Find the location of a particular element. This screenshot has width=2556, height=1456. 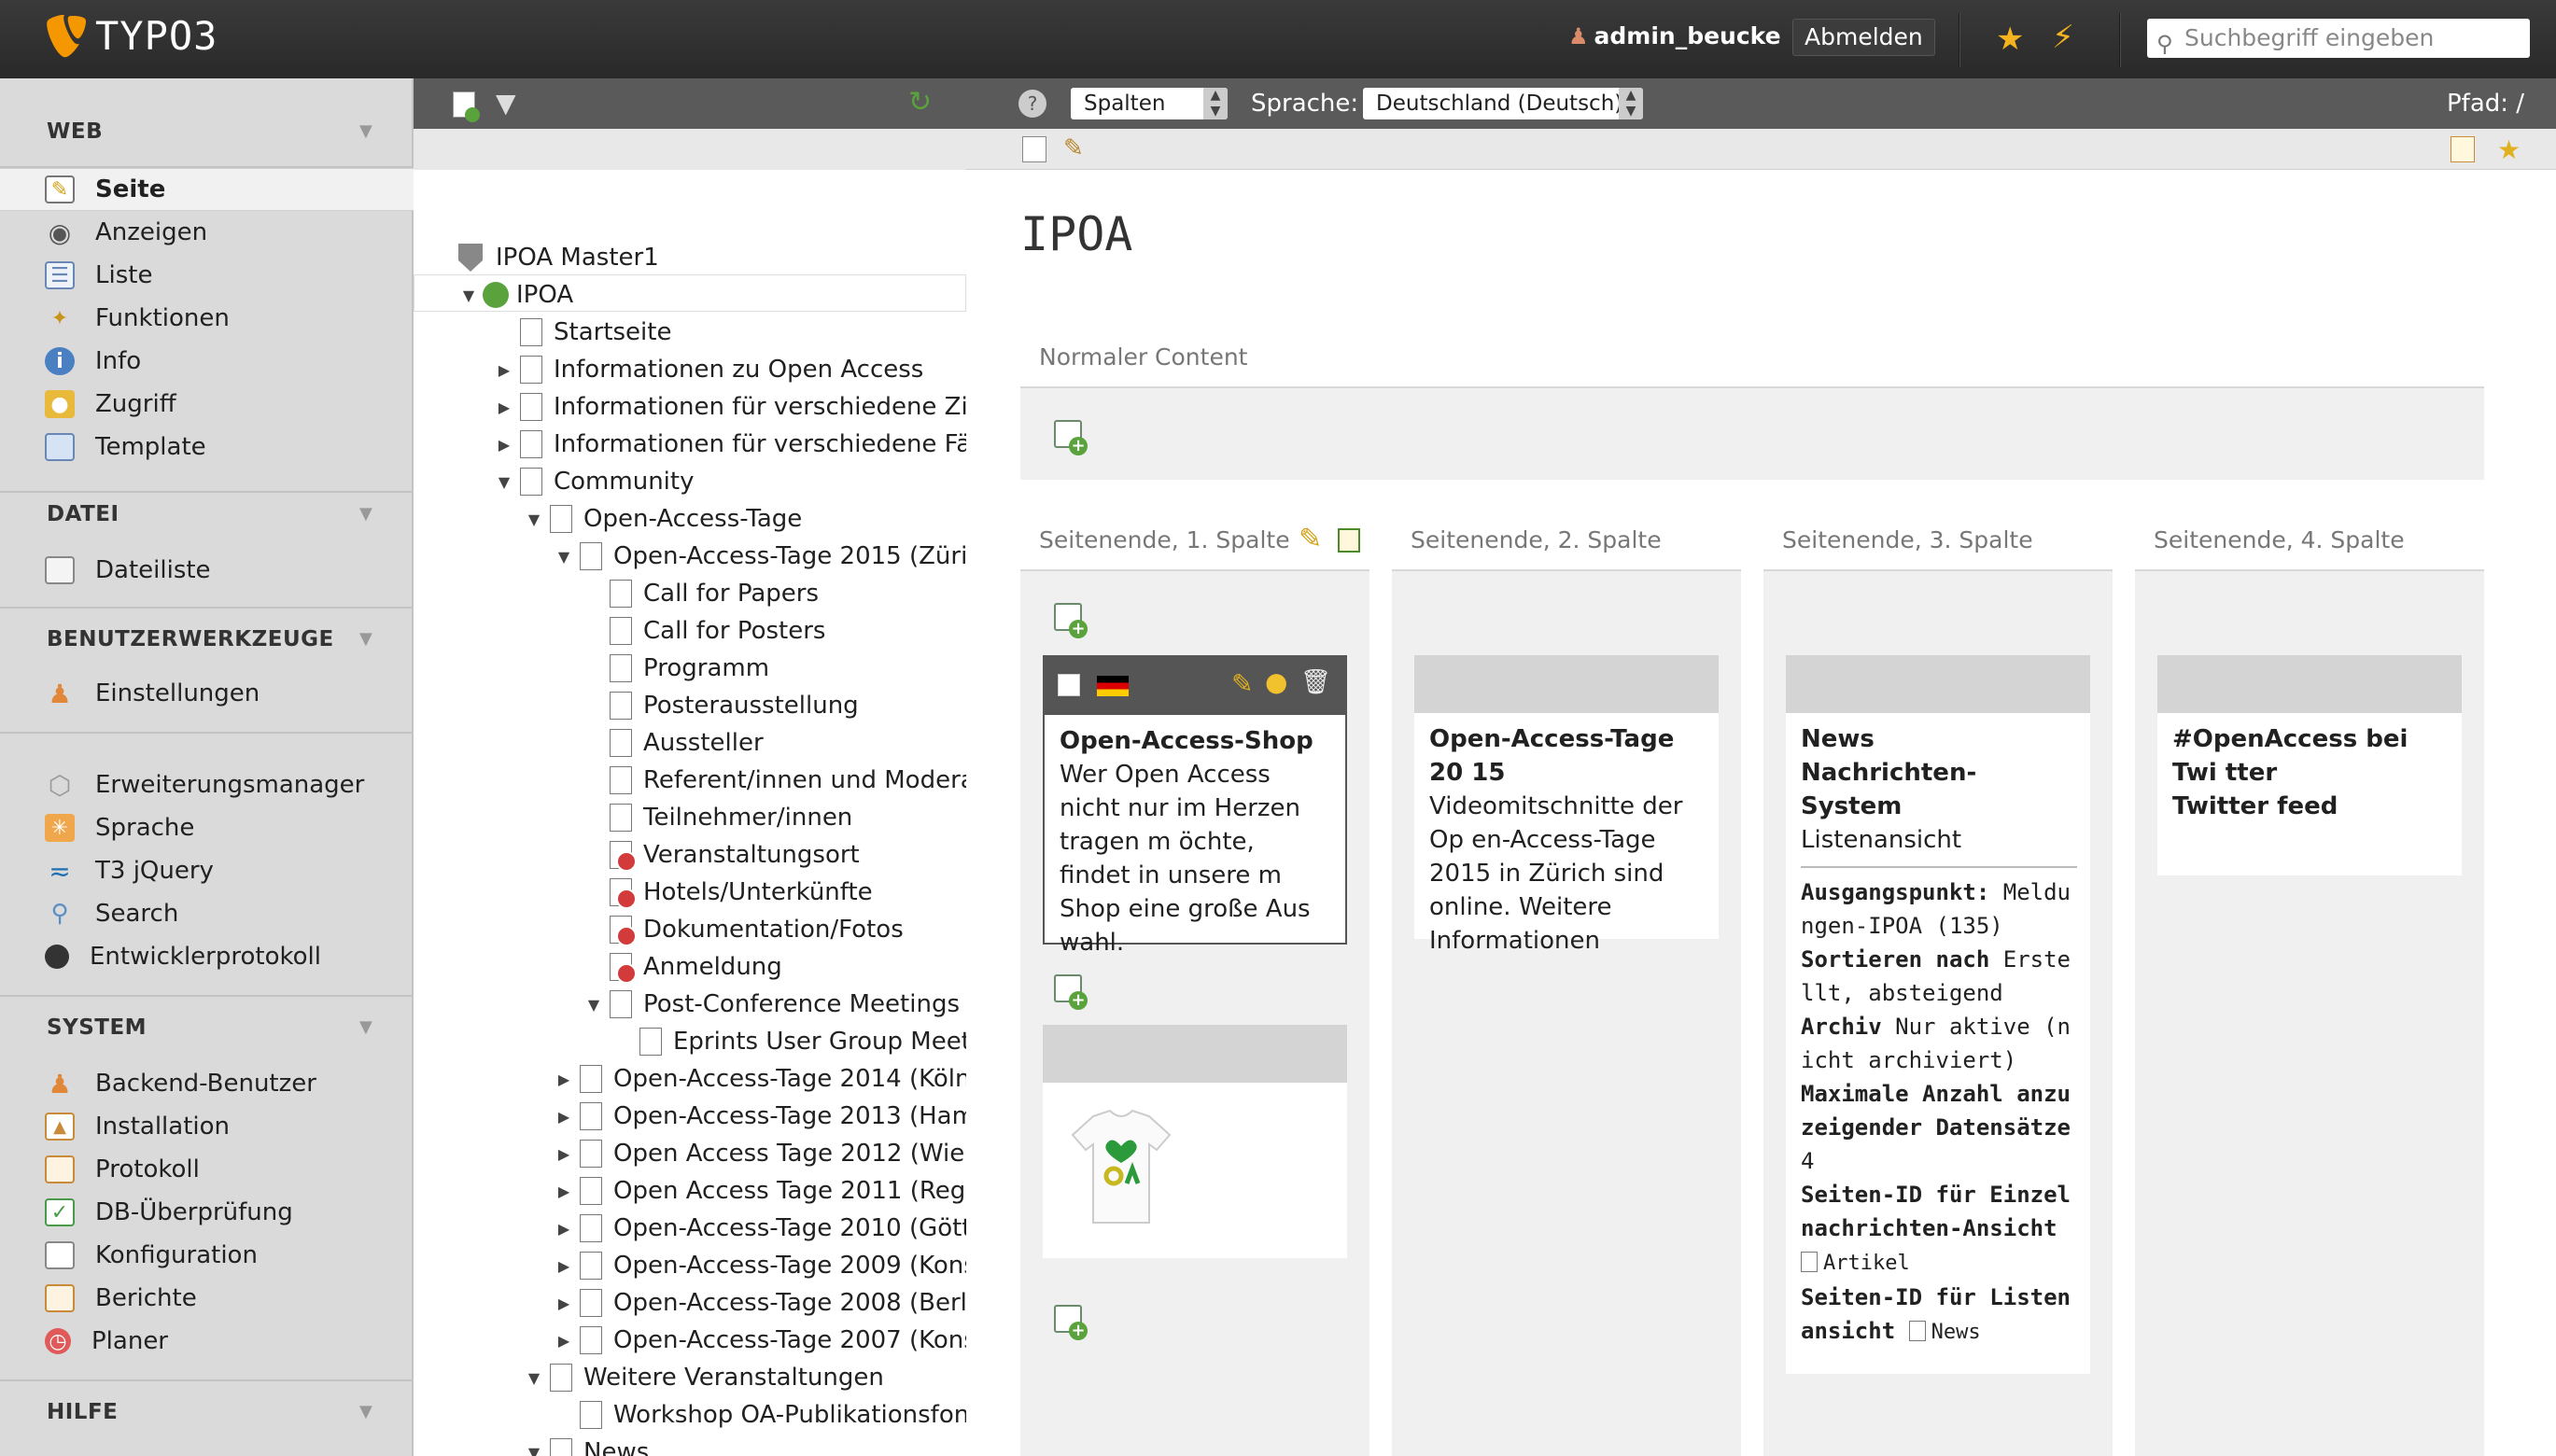

tree-node: ▶ Open-Access-Tage 2009 (Konst is located at coordinates (760, 1265).